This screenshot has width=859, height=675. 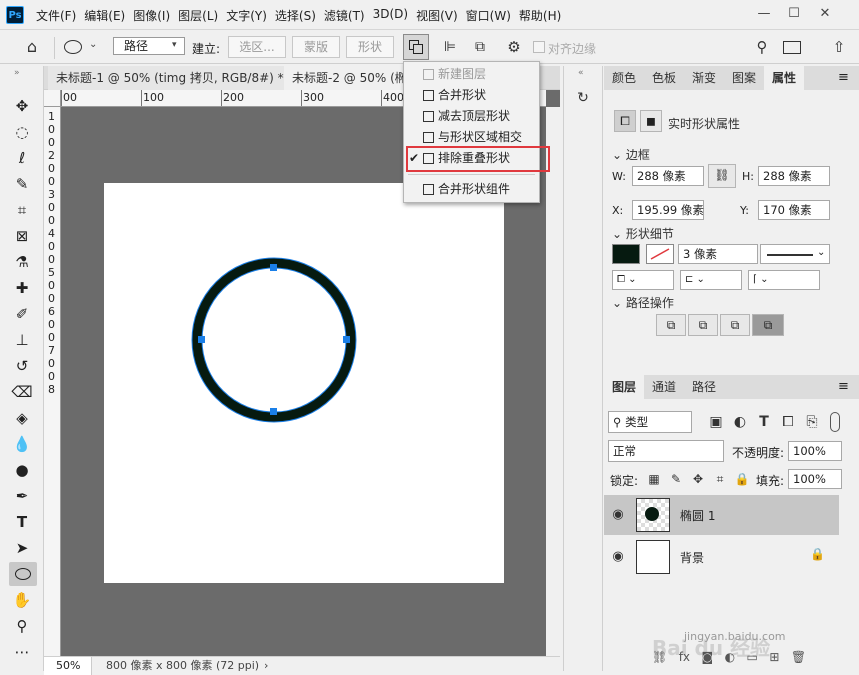 I want to click on menu-item-6: 滤镜(T), so click(x=344, y=15).